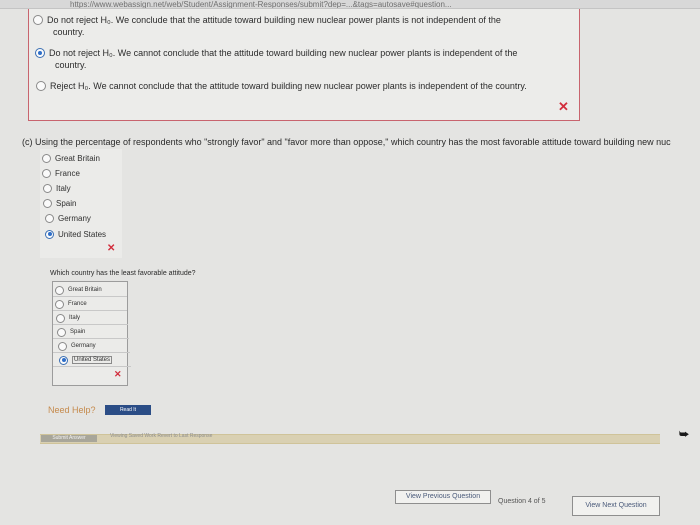 This screenshot has width=700, height=525. Describe the element at coordinates (128, 410) in the screenshot. I see `read-it-button: Read It` at that location.